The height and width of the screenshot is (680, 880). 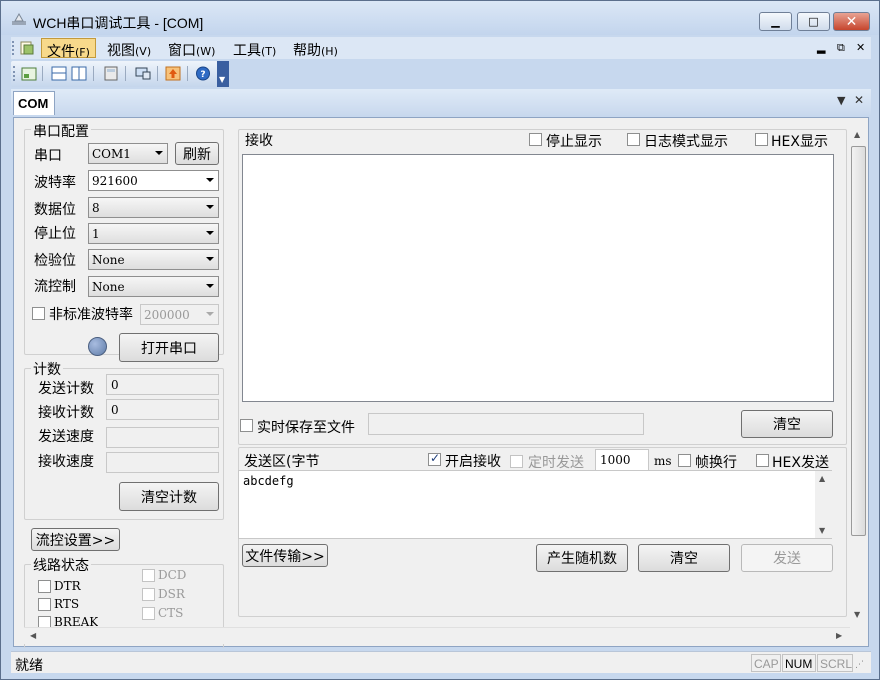 What do you see at coordinates (441, 102) in the screenshot?
I see `document-tab-bar: COM ▼ ✕` at bounding box center [441, 102].